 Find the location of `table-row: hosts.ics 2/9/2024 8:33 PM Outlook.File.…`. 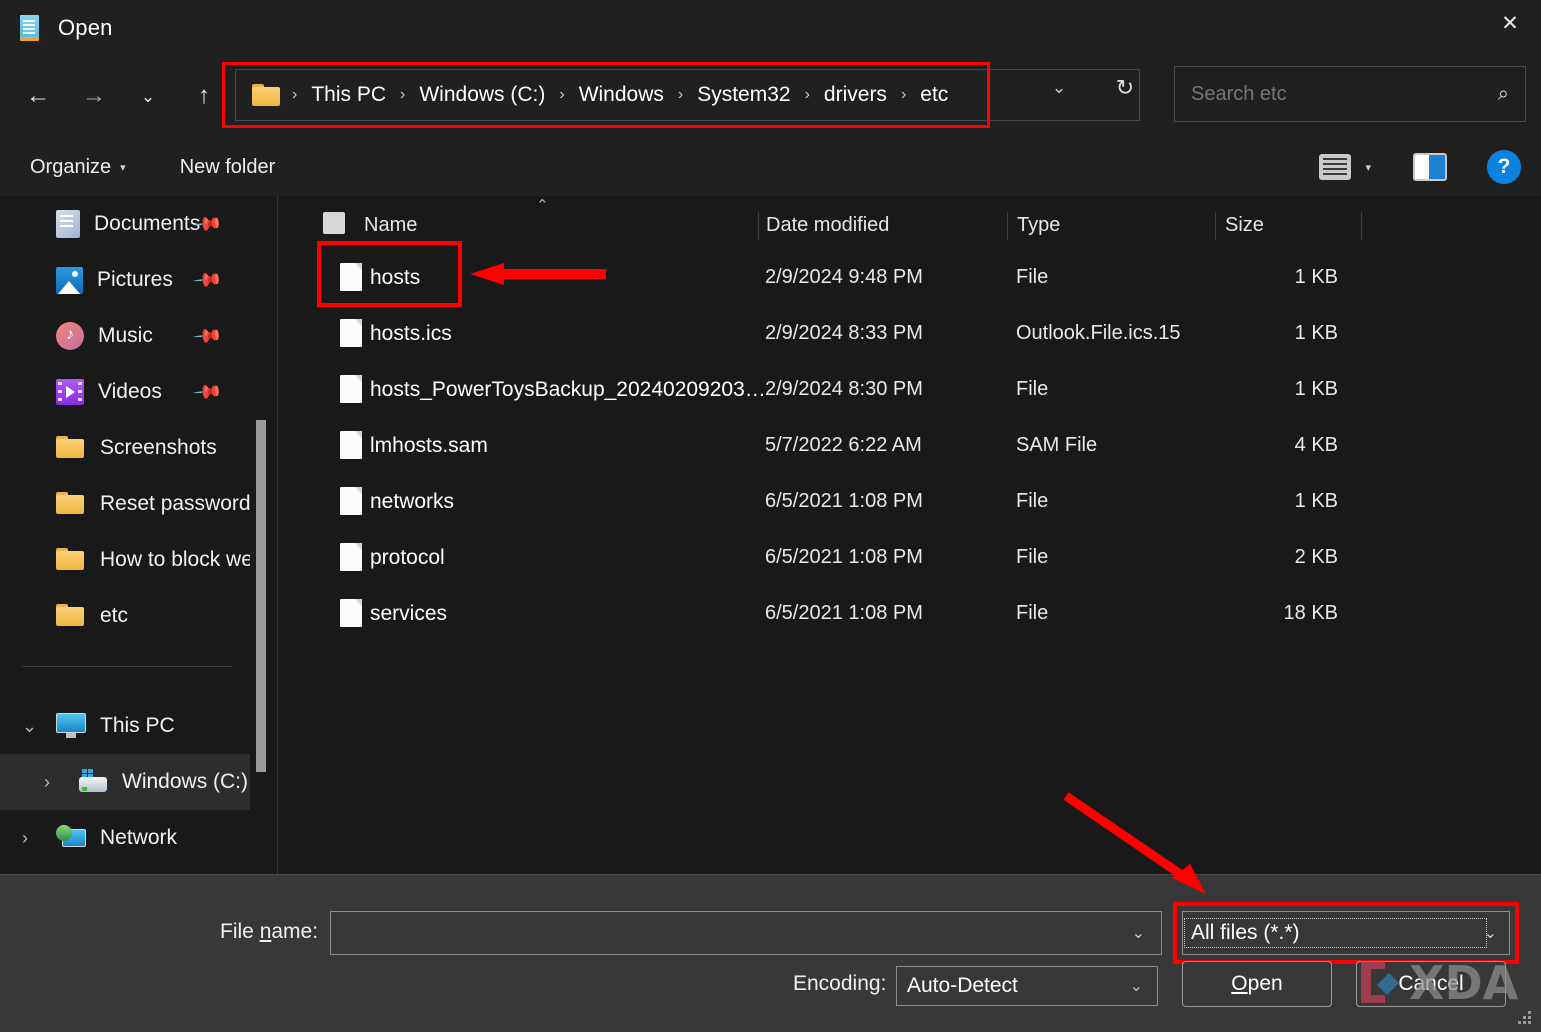

table-row: hosts.ics 2/9/2024 8:33 PM Outlook.File.… is located at coordinates (909, 334).